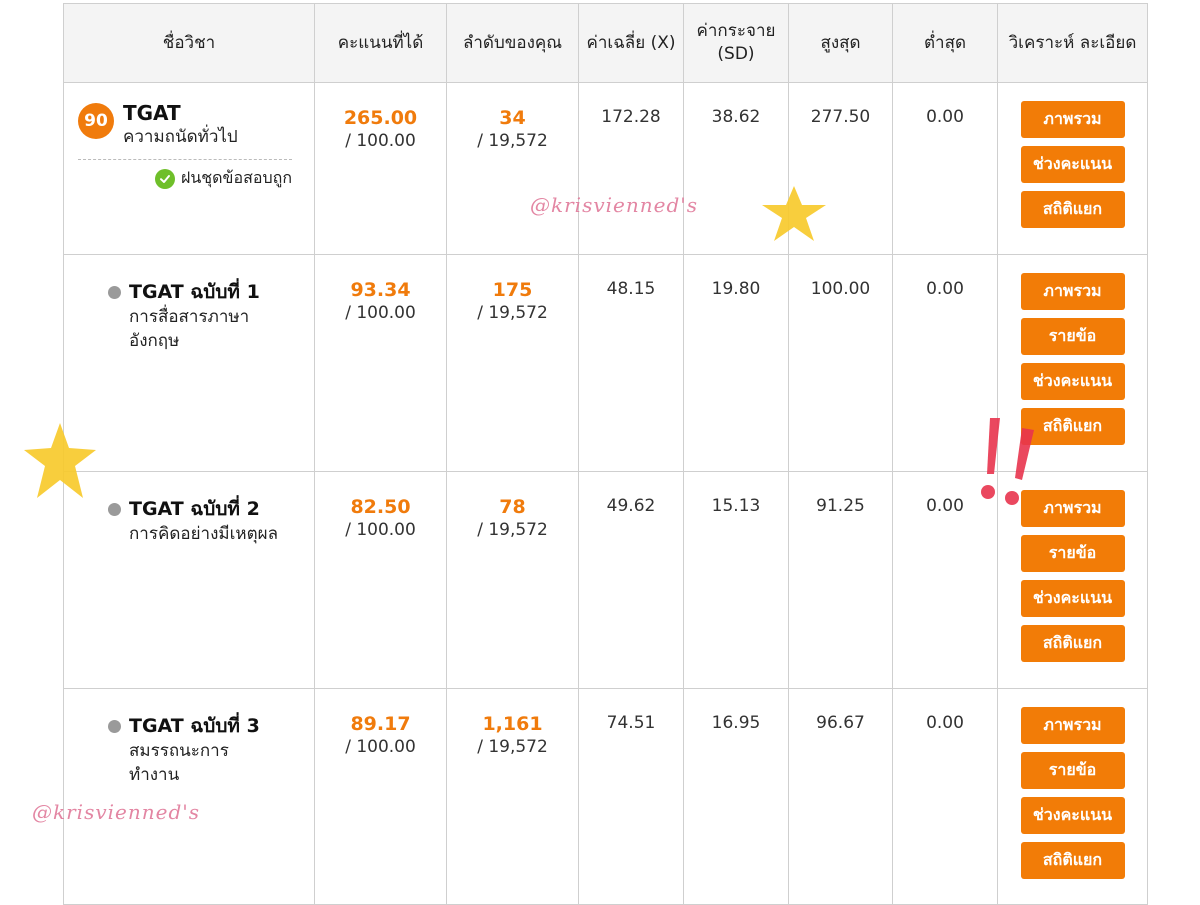 This screenshot has height=905, width=1200. Describe the element at coordinates (189, 43) in the screenshot. I see `header-subject: ชื่อวิชา` at that location.